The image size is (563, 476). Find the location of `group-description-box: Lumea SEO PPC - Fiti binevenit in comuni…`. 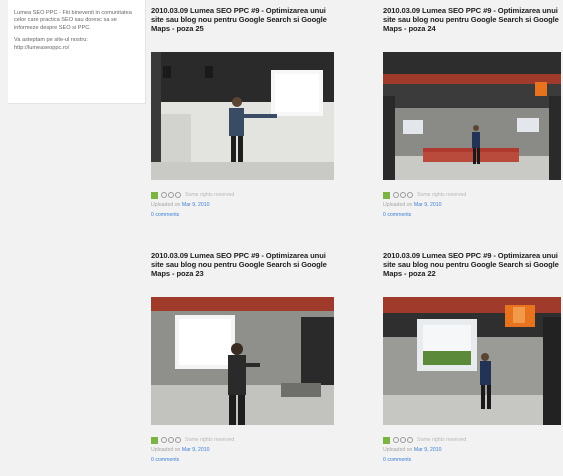

group-description-box: Lumea SEO PPC - Fiti binevenit in comuni… is located at coordinates (77, 52).